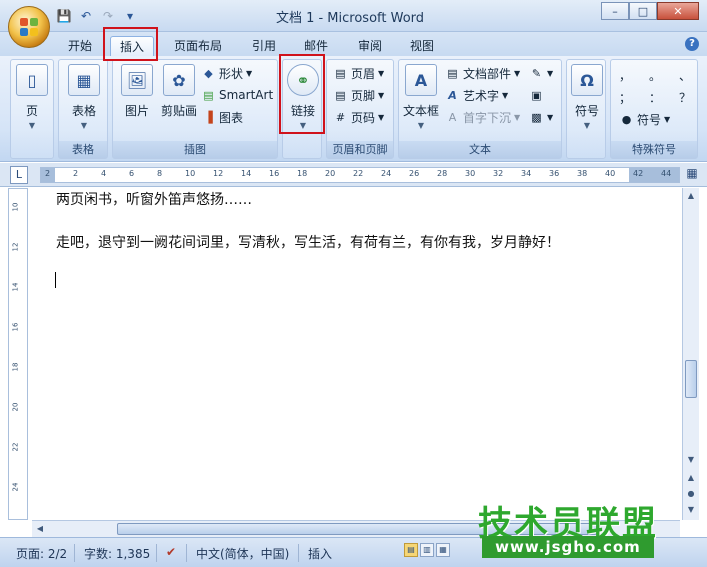  I want to click on pause-symbol: 、, so click(685, 75).